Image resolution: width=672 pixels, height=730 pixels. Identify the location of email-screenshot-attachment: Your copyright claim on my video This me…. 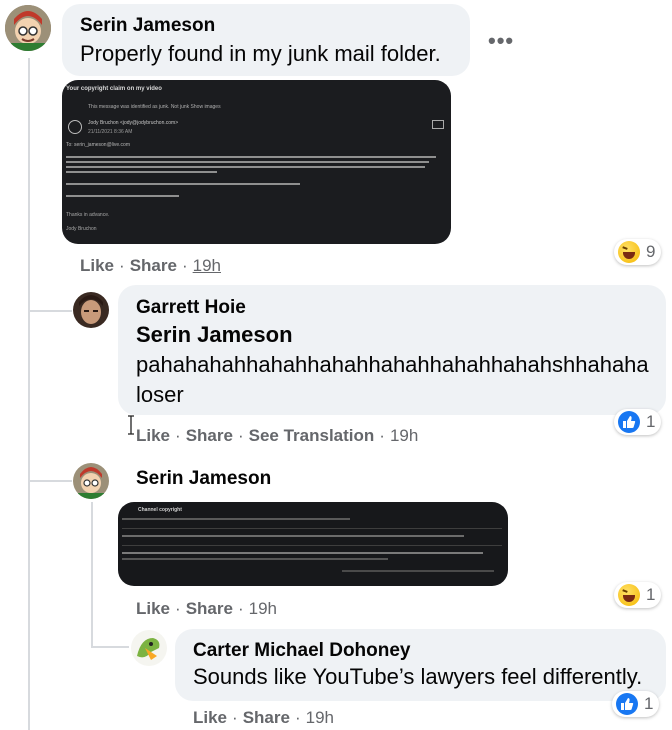
(256, 162).